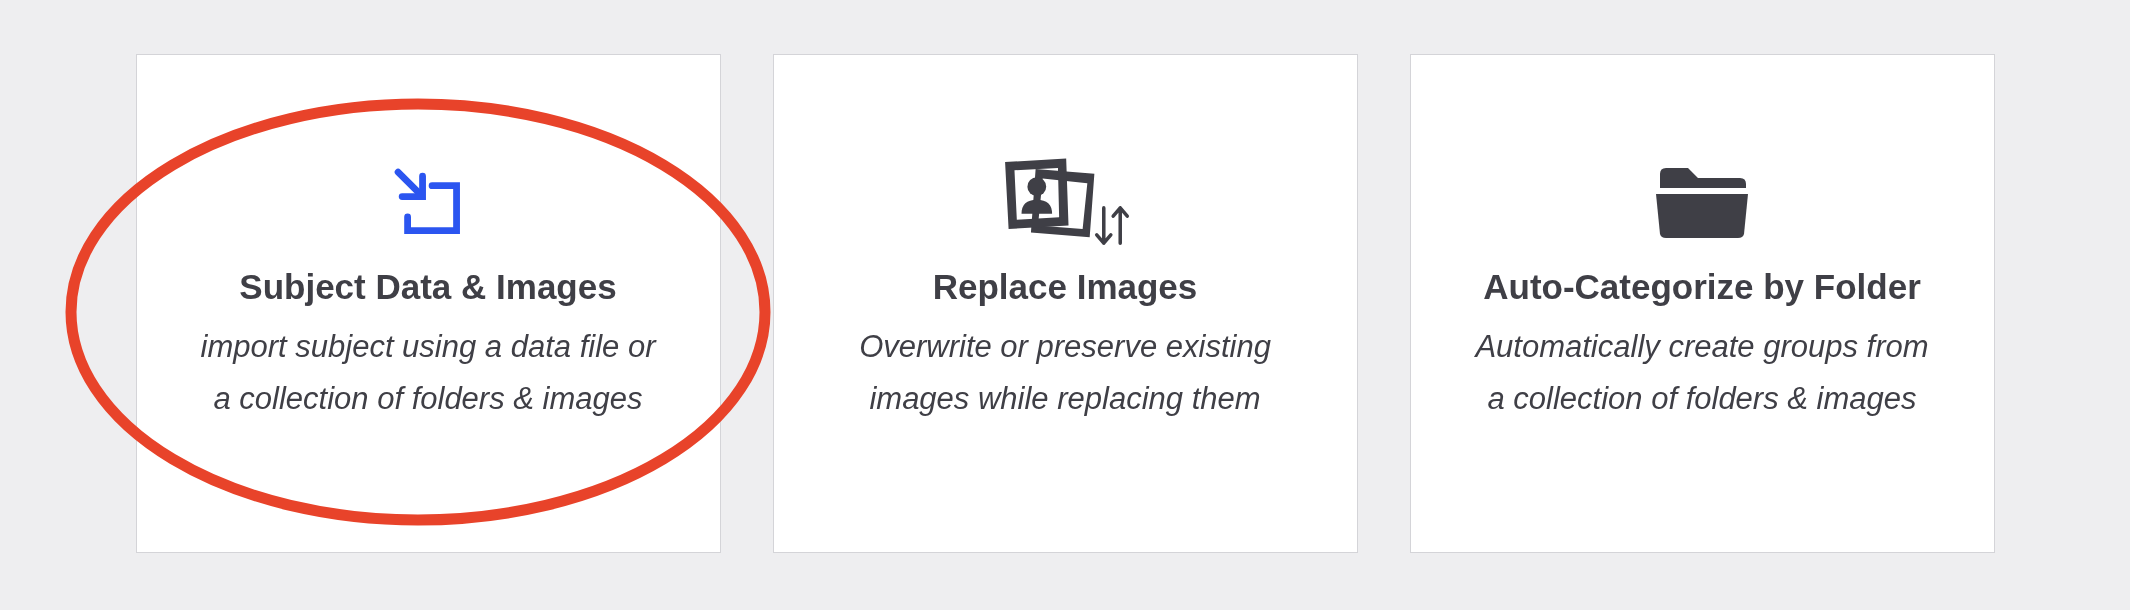  Describe the element at coordinates (1702, 287) in the screenshot. I see `option-title: Auto-Categorize by Folder` at that location.